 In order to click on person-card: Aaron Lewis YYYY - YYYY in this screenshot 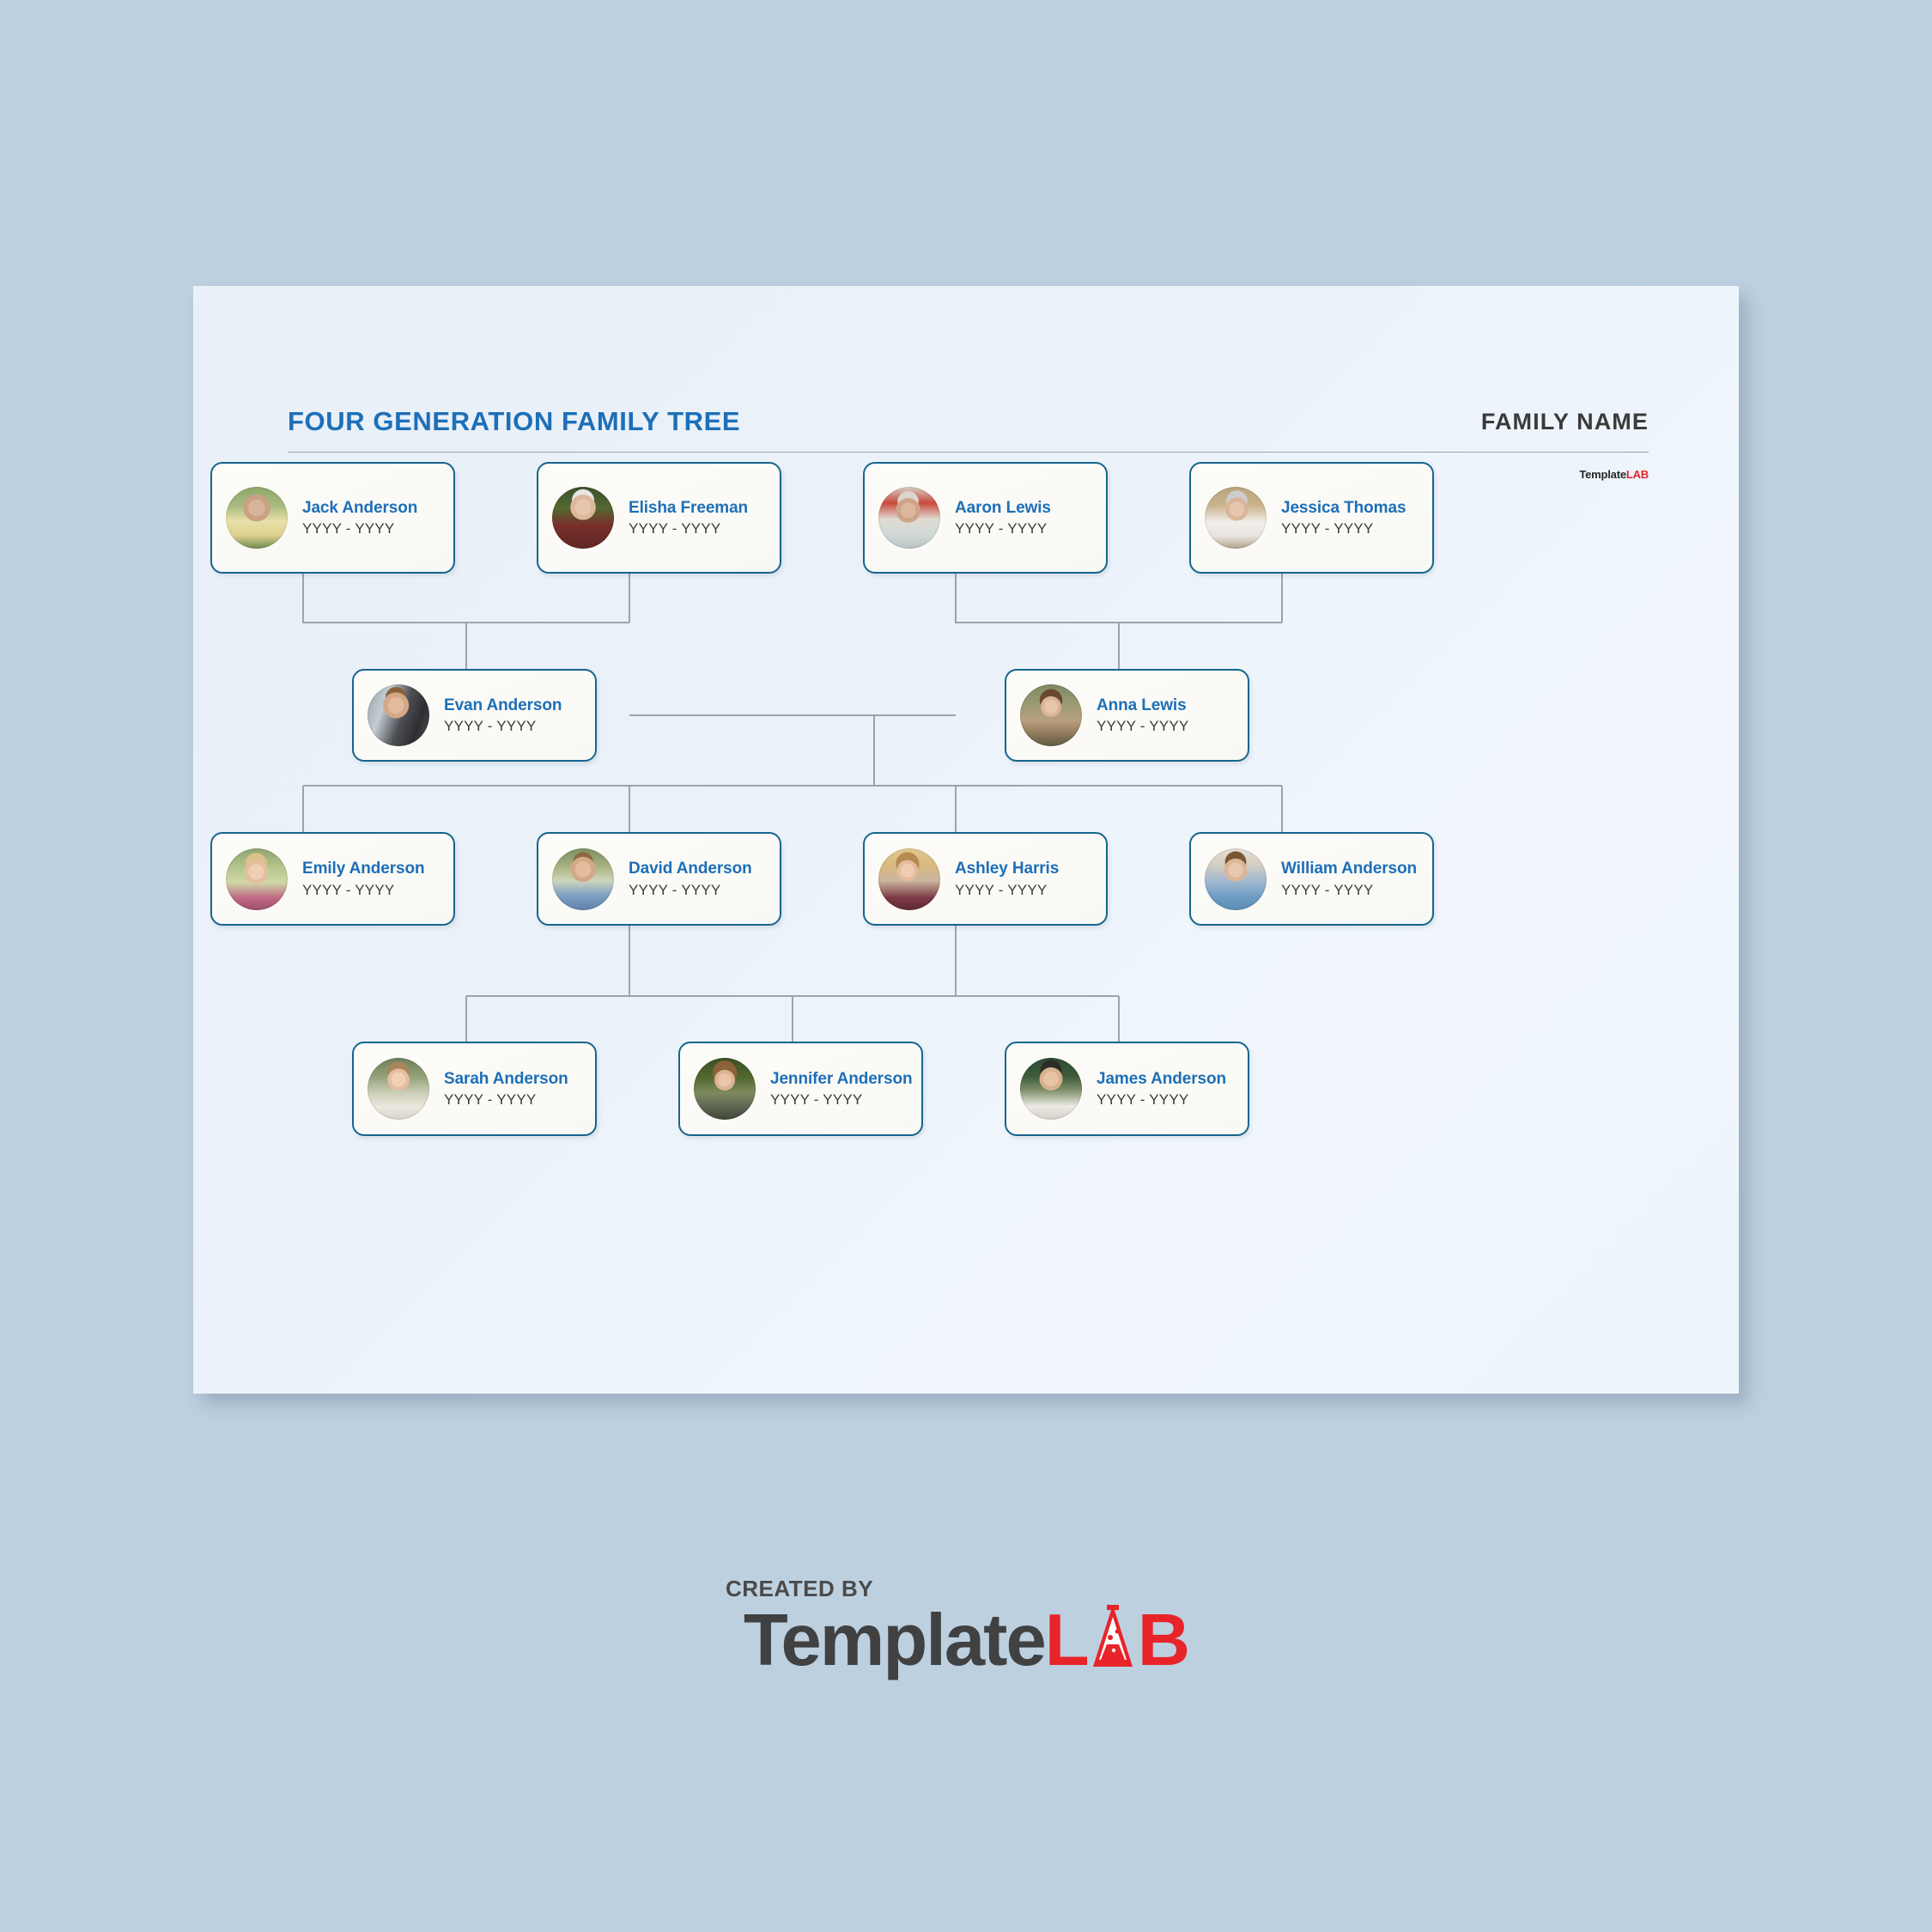, I will do `click(985, 518)`.